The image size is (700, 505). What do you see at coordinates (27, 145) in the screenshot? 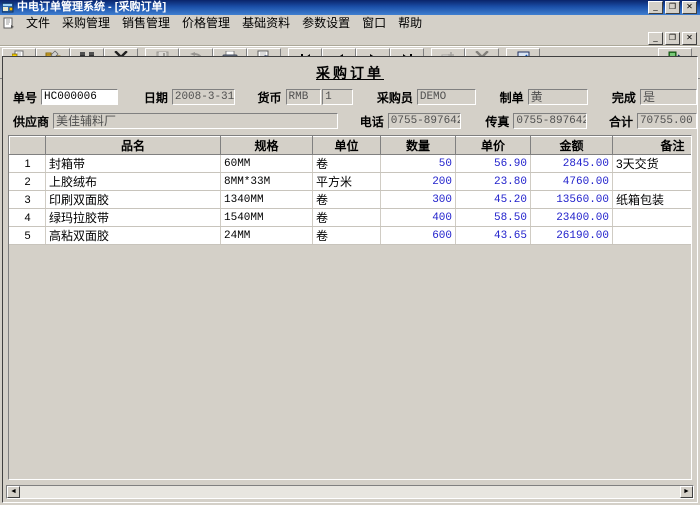
I see `col-header-rownum` at bounding box center [27, 145].